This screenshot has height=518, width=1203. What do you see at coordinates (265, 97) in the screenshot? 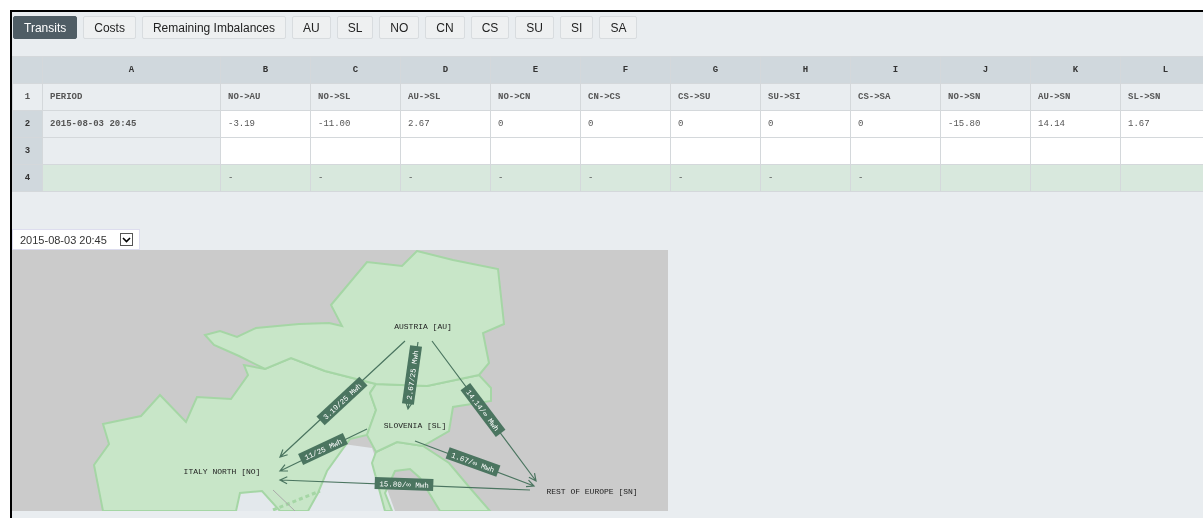
I see `column-title: NO->AU` at bounding box center [265, 97].